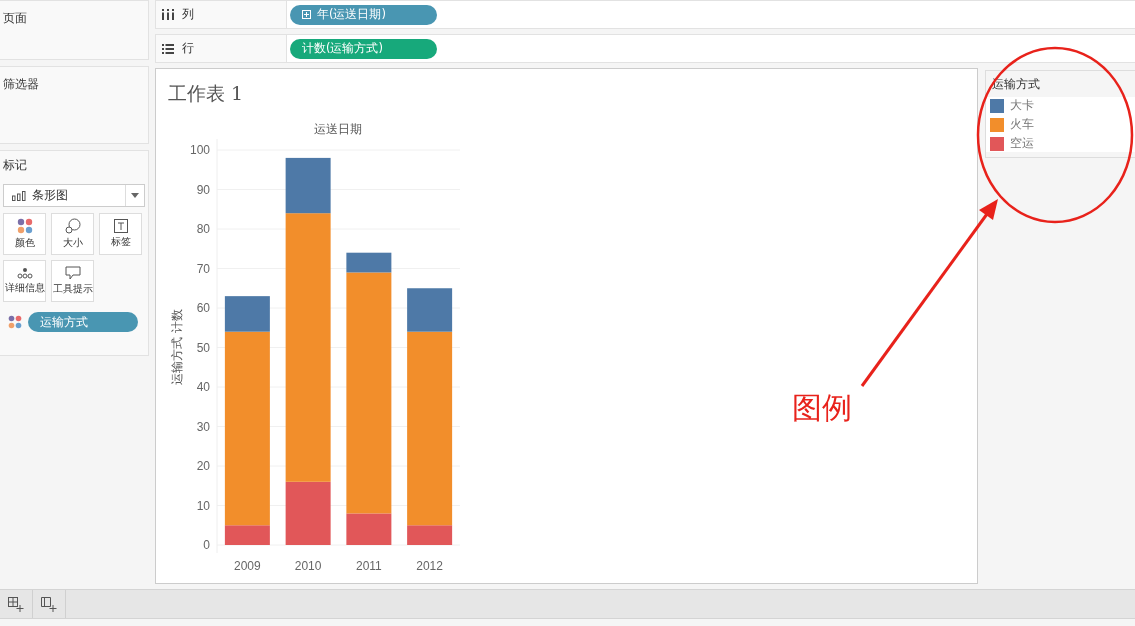 The width and height of the screenshot is (1135, 626). Describe the element at coordinates (429, 566) in the screenshot. I see `x-tick-label: 2012` at that location.